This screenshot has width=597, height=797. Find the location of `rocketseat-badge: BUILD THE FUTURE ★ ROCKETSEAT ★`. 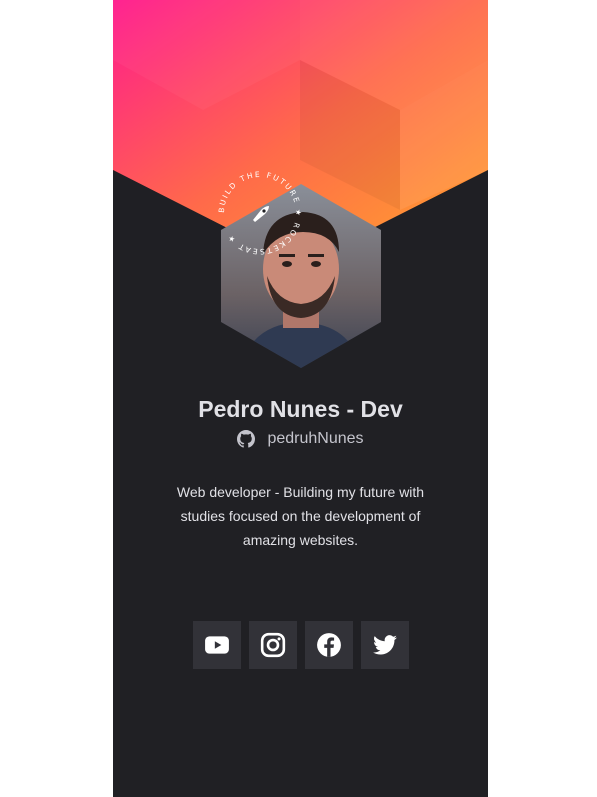

rocketseat-badge: BUILD THE FUTURE ★ ROCKETSEAT ★ is located at coordinates (259, 213).